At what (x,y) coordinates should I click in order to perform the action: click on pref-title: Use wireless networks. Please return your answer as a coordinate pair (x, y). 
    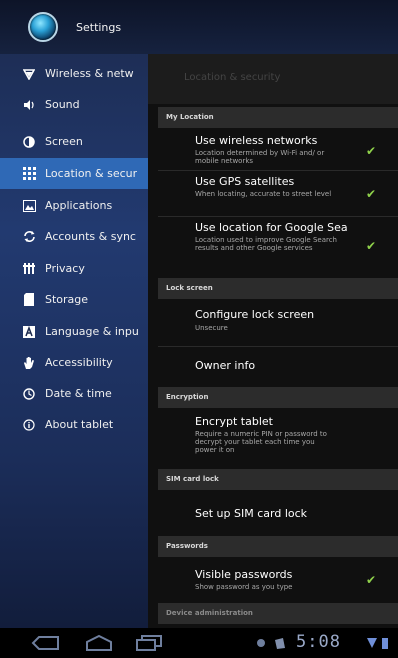
    Looking at the image, I should click on (256, 140).